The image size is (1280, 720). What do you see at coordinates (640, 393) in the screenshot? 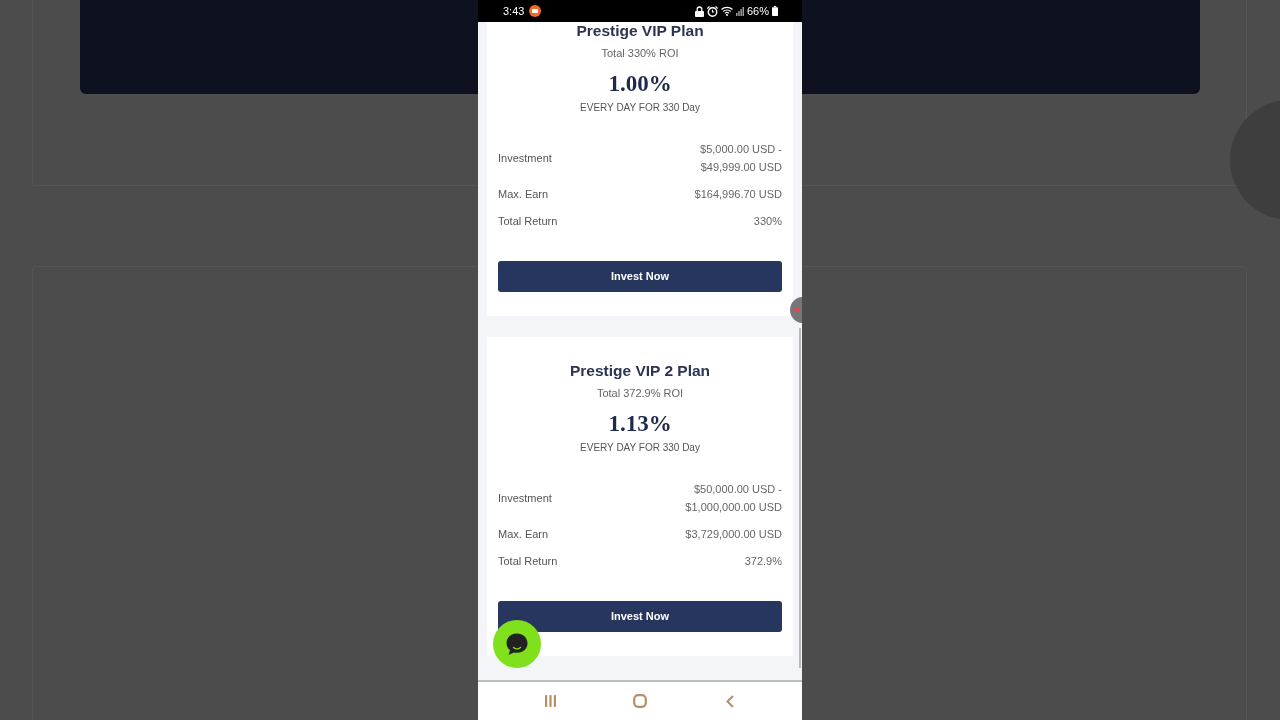
I see `roi-text: Total 372.9% ROI` at bounding box center [640, 393].